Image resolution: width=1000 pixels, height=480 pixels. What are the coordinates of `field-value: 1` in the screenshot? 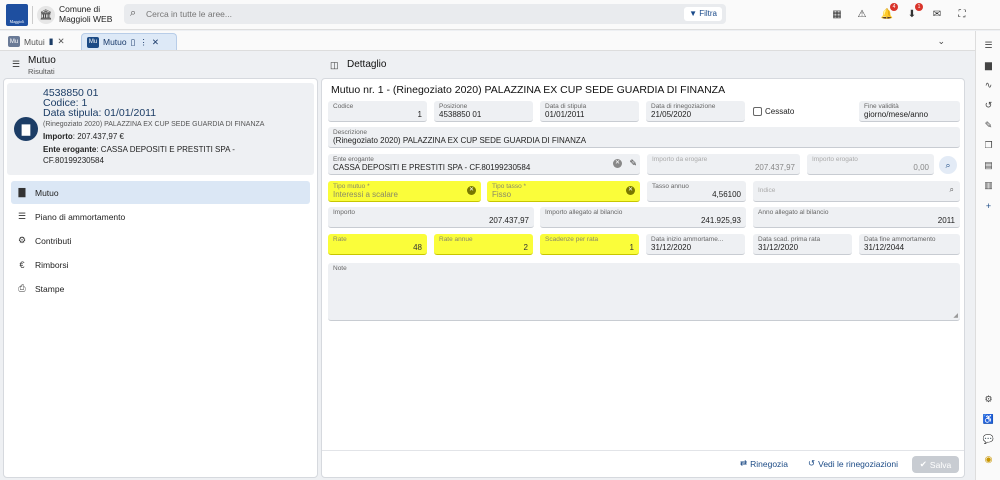 It's located at (419, 114).